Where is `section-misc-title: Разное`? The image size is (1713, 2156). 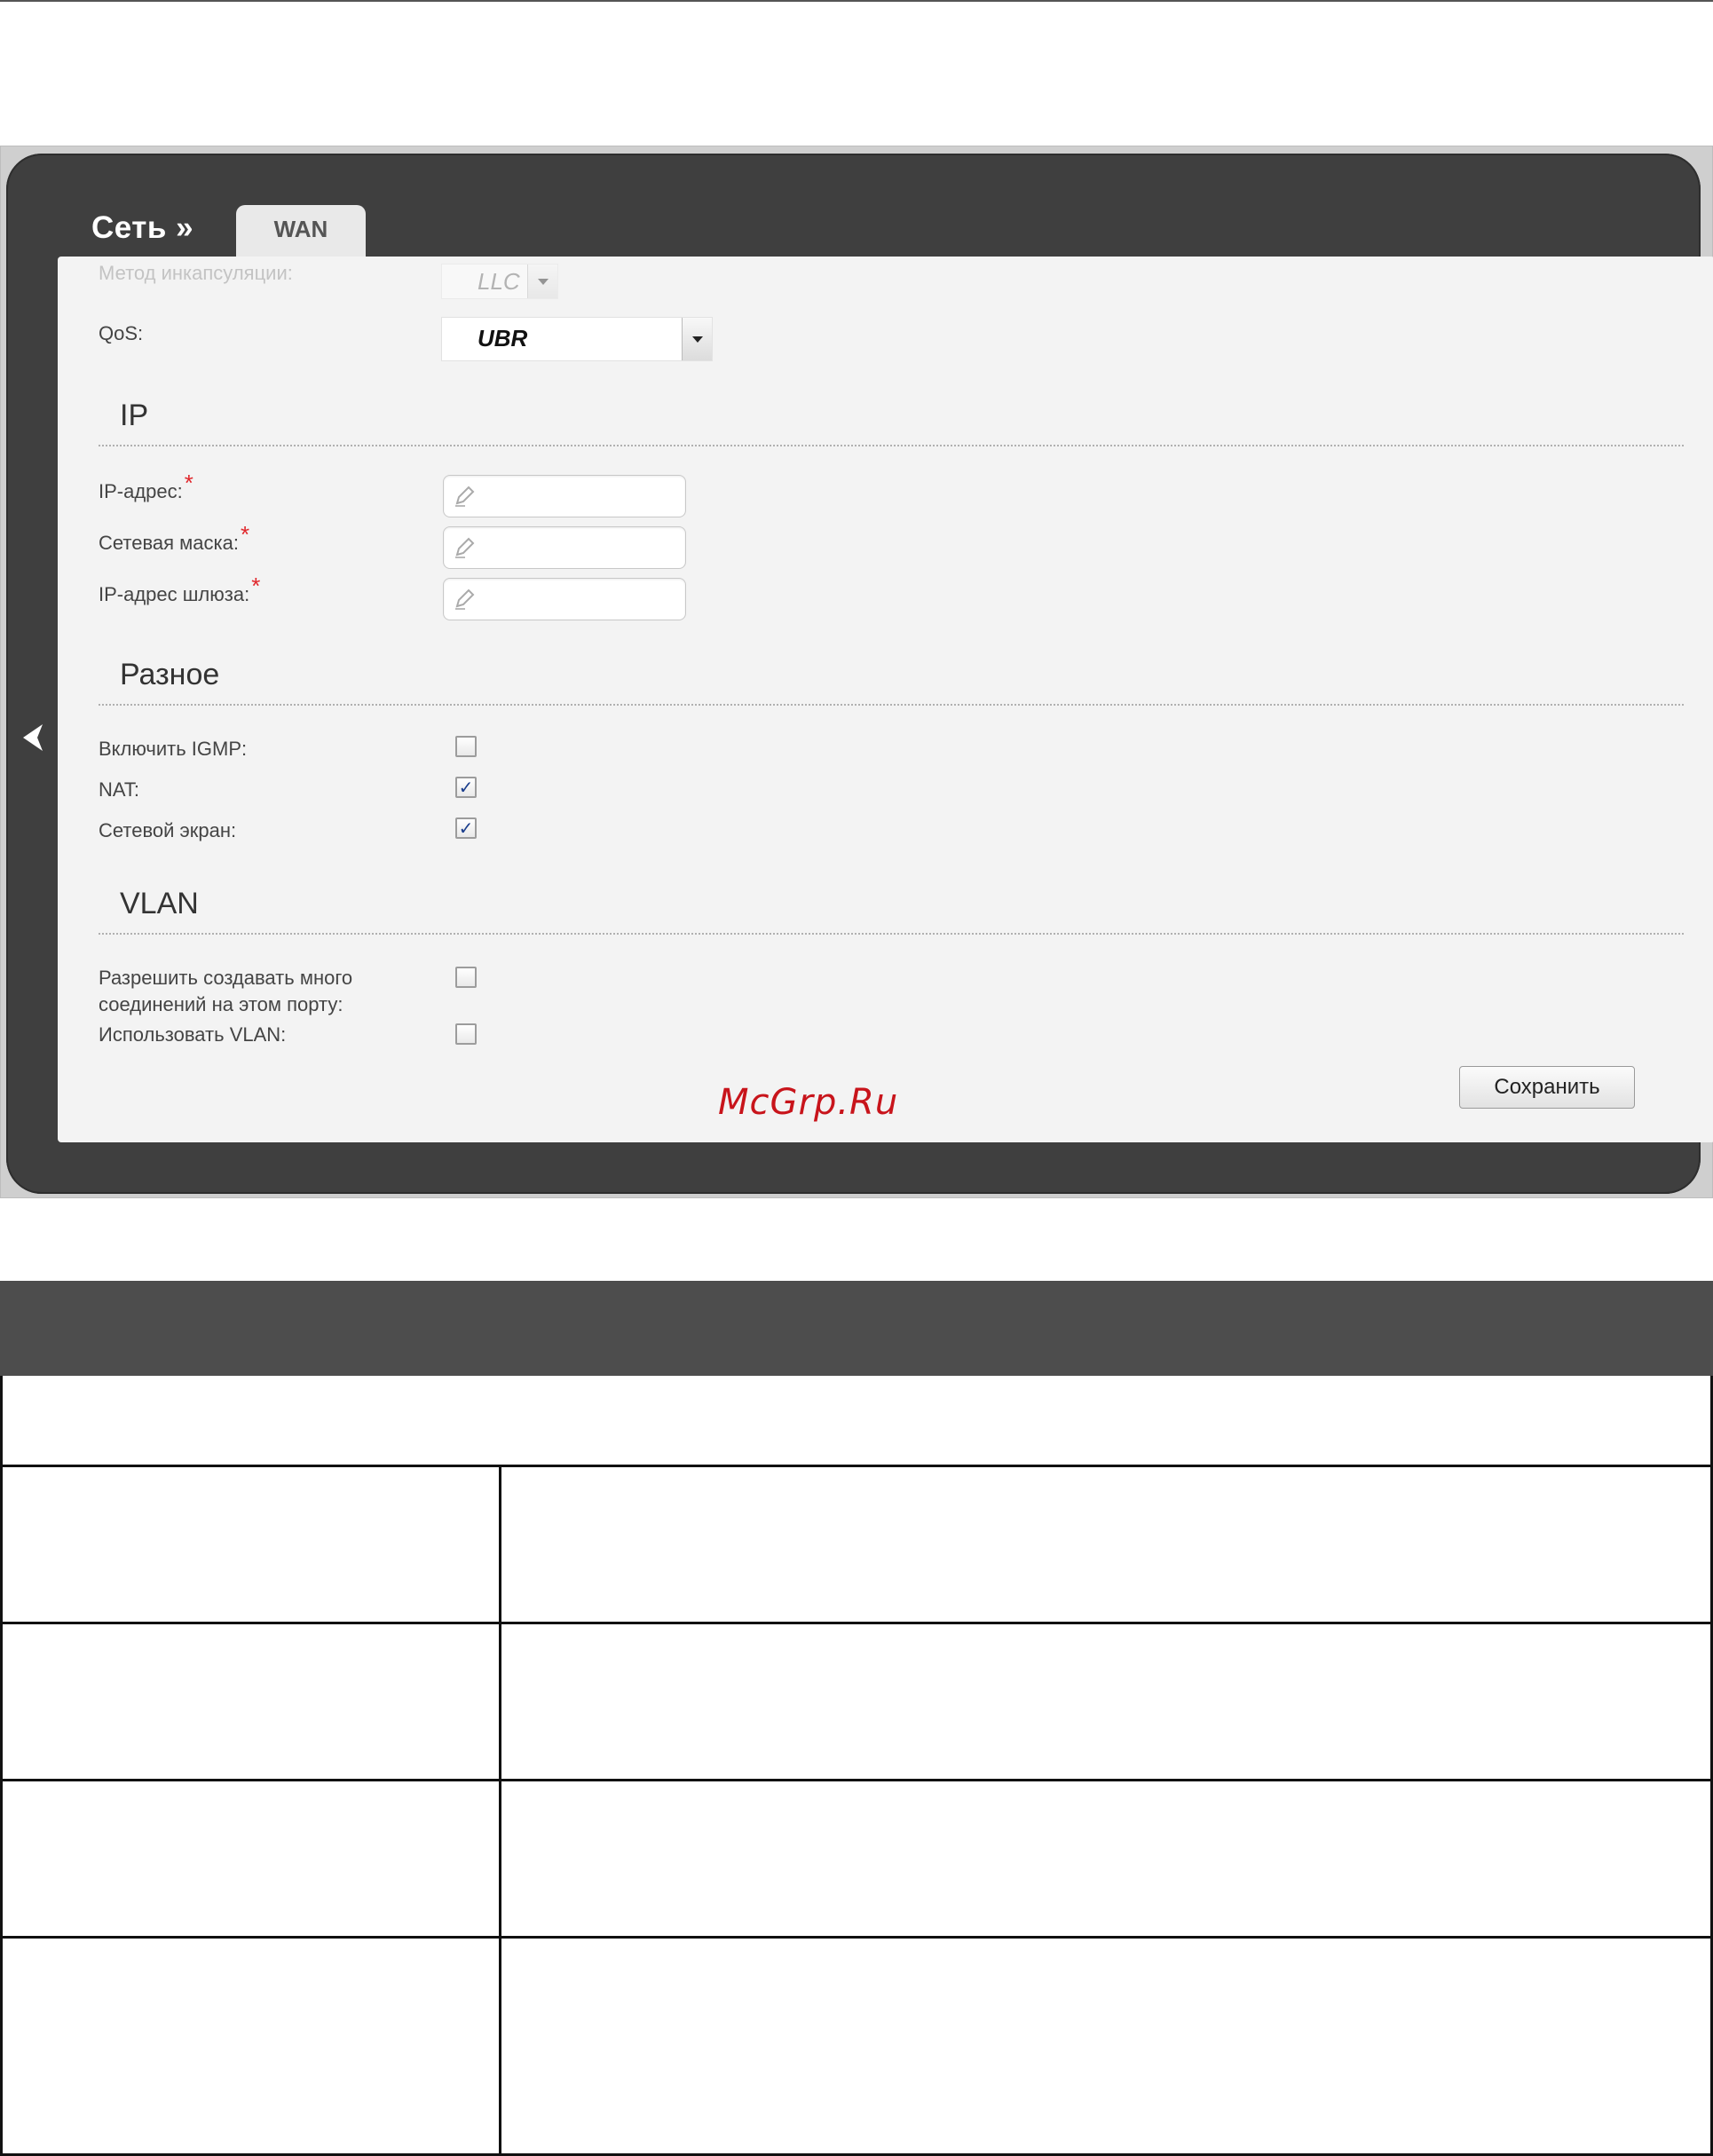
section-misc-title: Разное is located at coordinates (170, 674).